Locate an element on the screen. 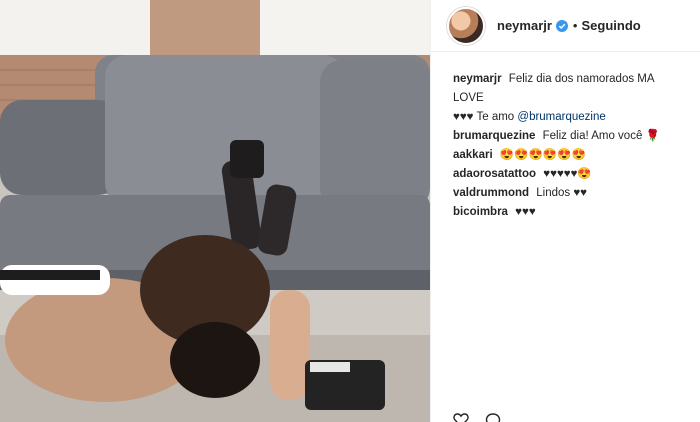 The width and height of the screenshot is (700, 422). list-item: brumarquezine Feliz dia! Amo você 🌹 is located at coordinates (568, 136).